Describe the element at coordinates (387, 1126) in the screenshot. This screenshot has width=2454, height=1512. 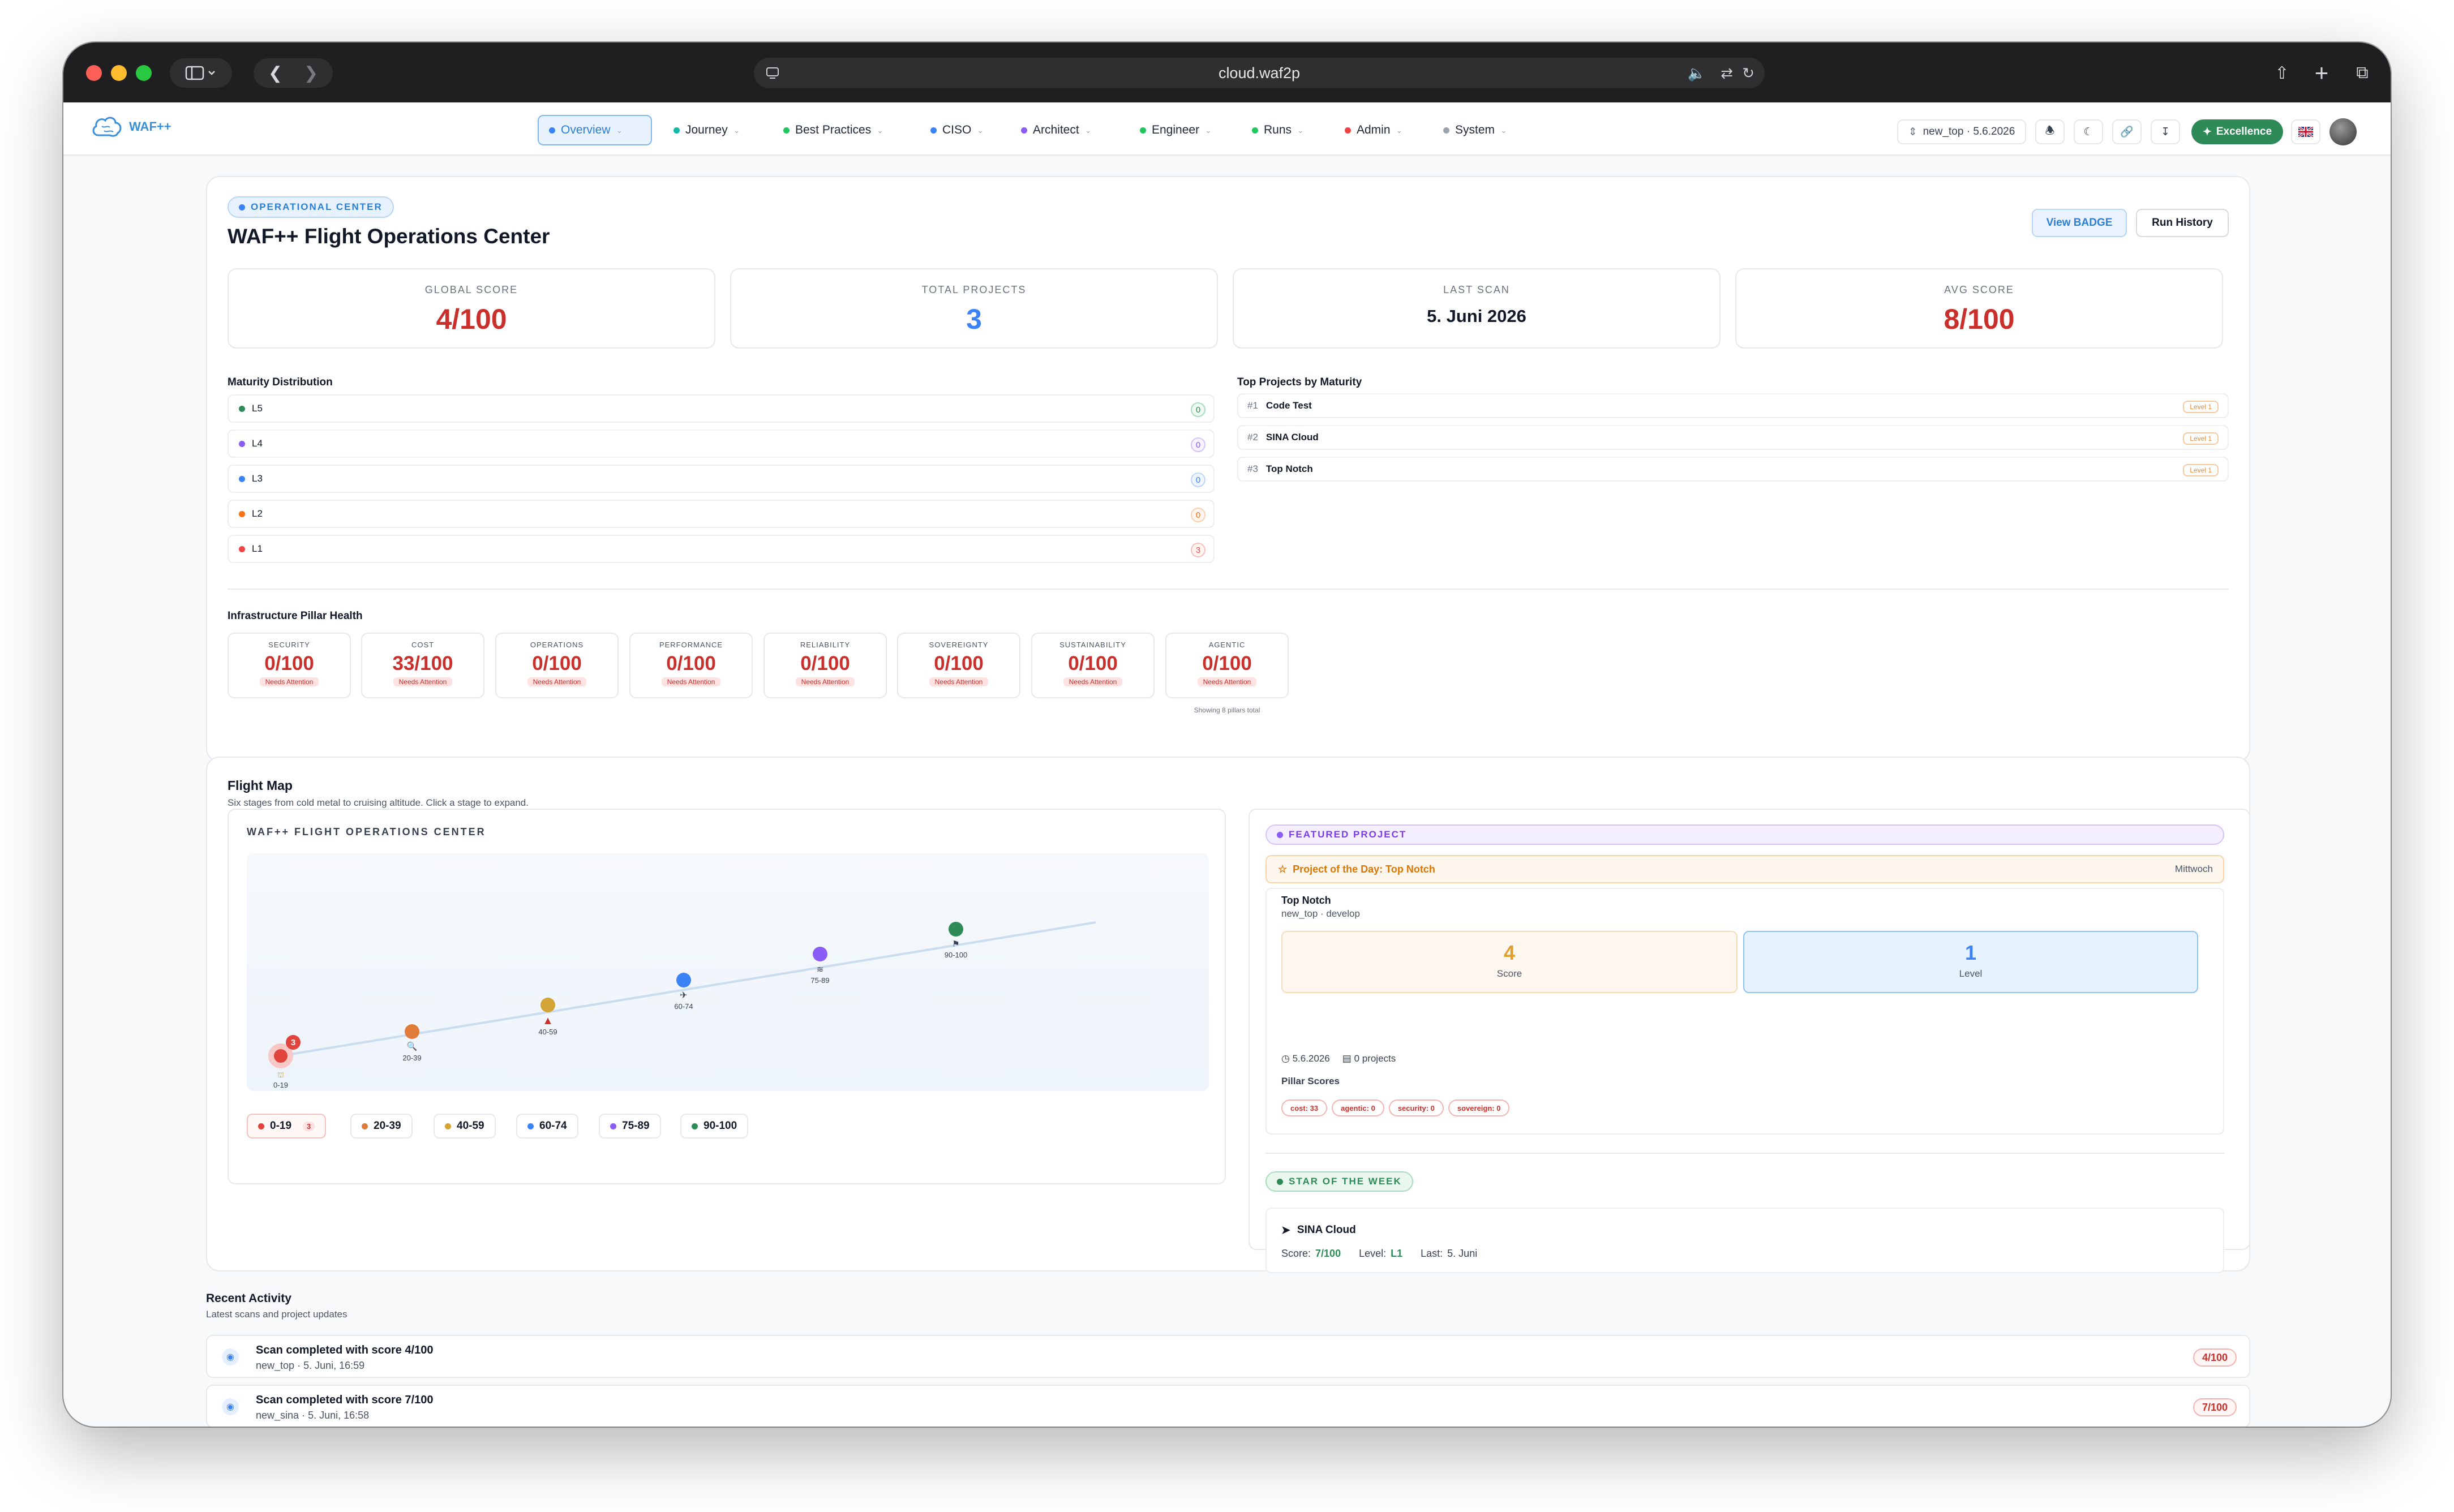
I see `stage-label: 20-39` at that location.